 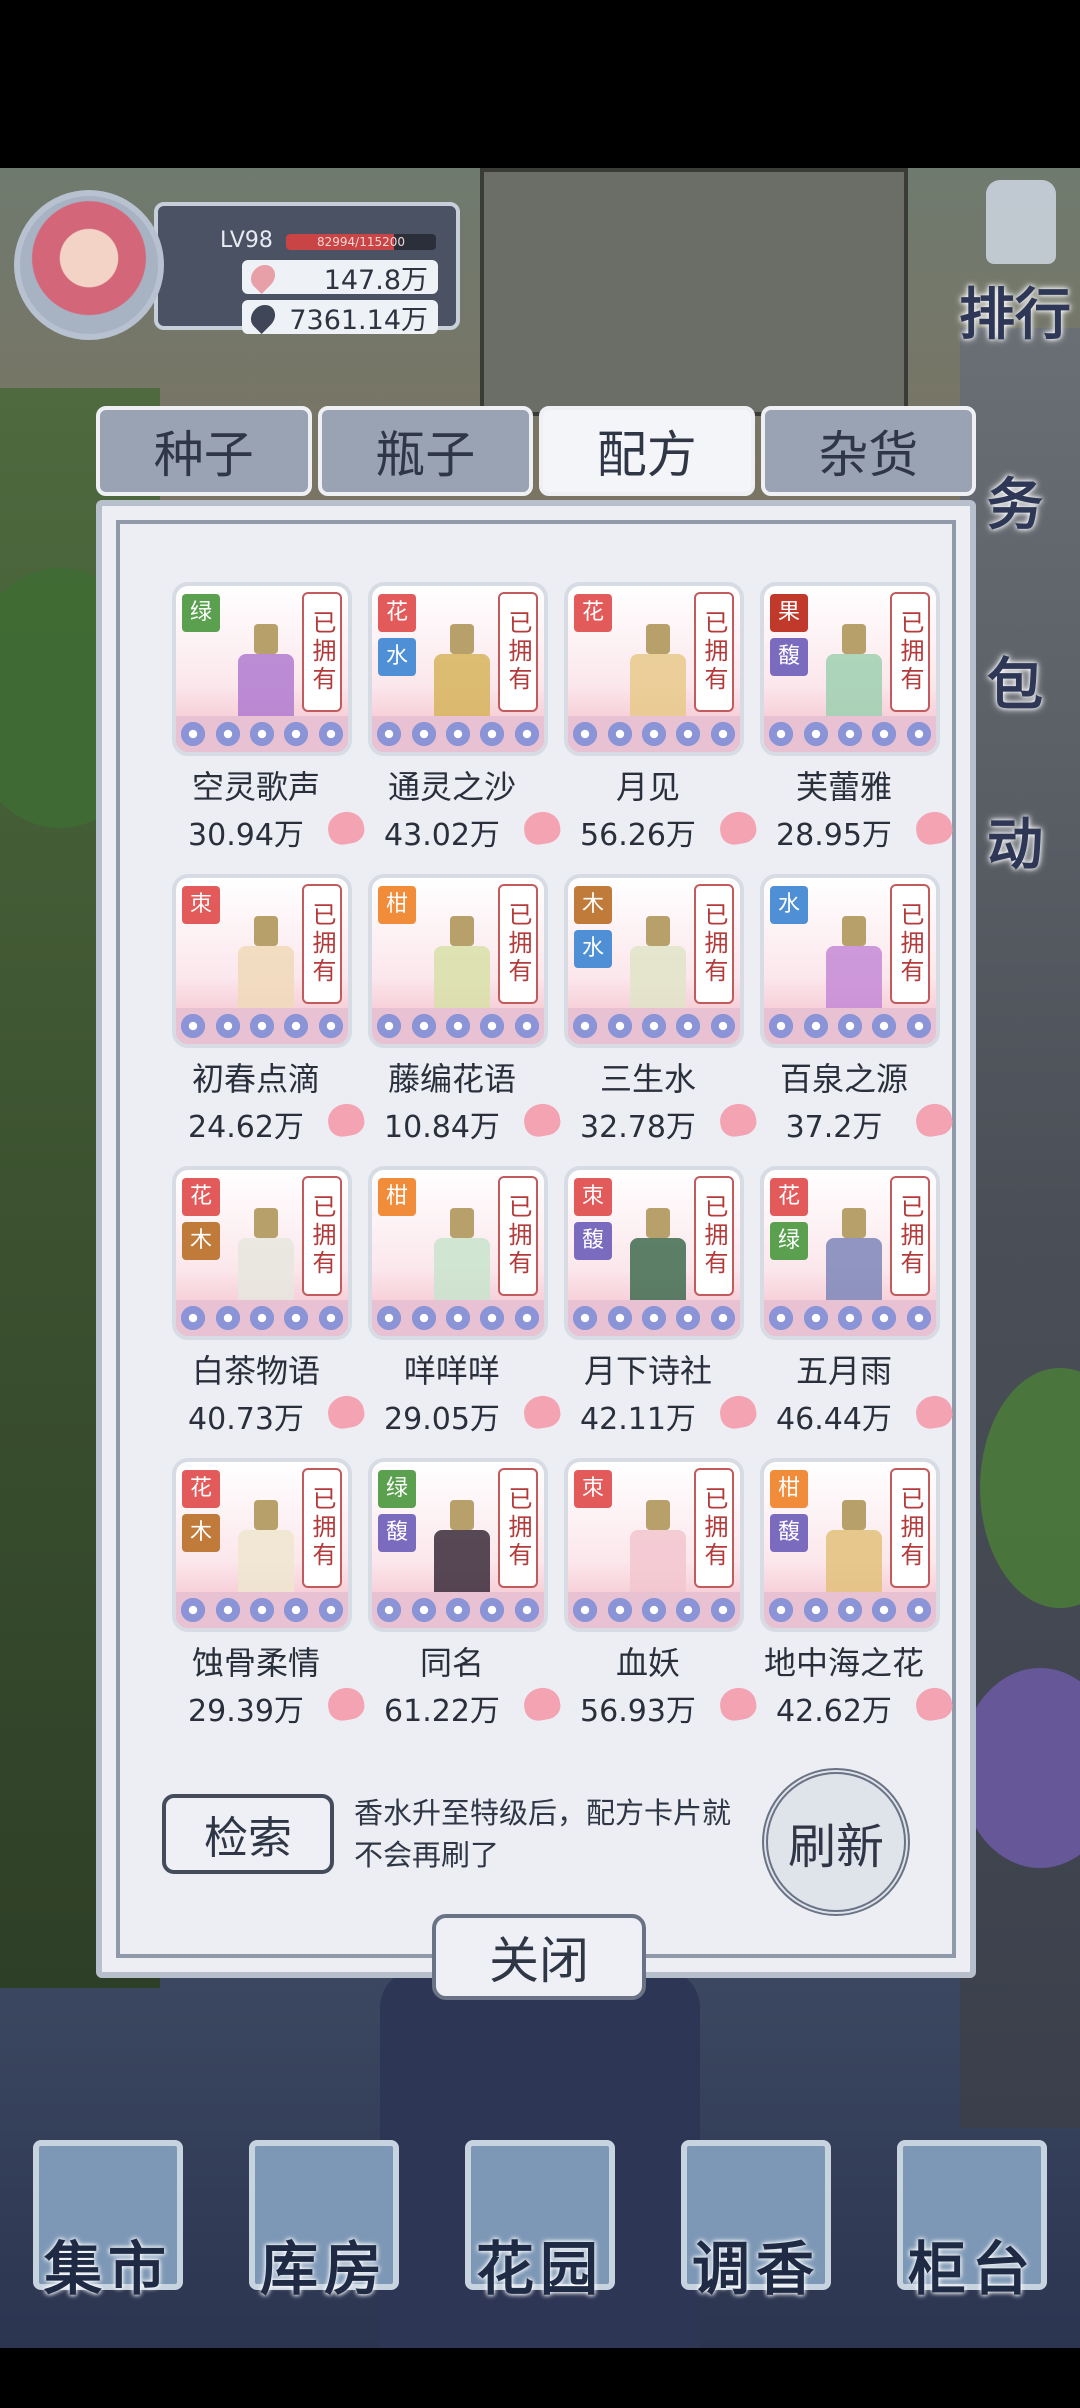 I want to click on player-avatar, so click(x=89, y=265).